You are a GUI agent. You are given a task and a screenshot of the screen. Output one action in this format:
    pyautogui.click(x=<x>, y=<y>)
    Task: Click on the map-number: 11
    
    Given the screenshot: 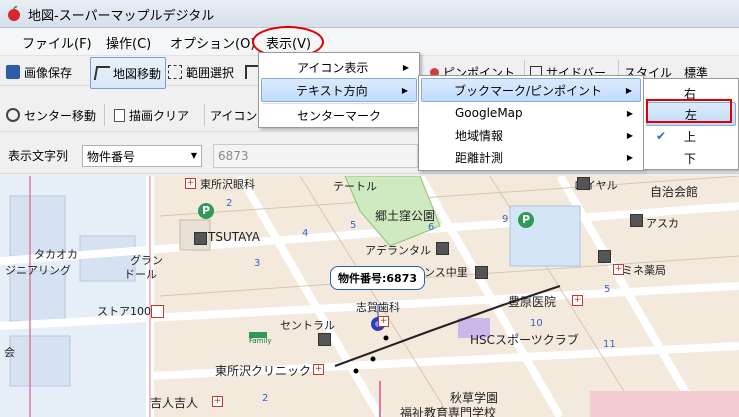 What is the action you would take?
    pyautogui.click(x=609, y=344)
    